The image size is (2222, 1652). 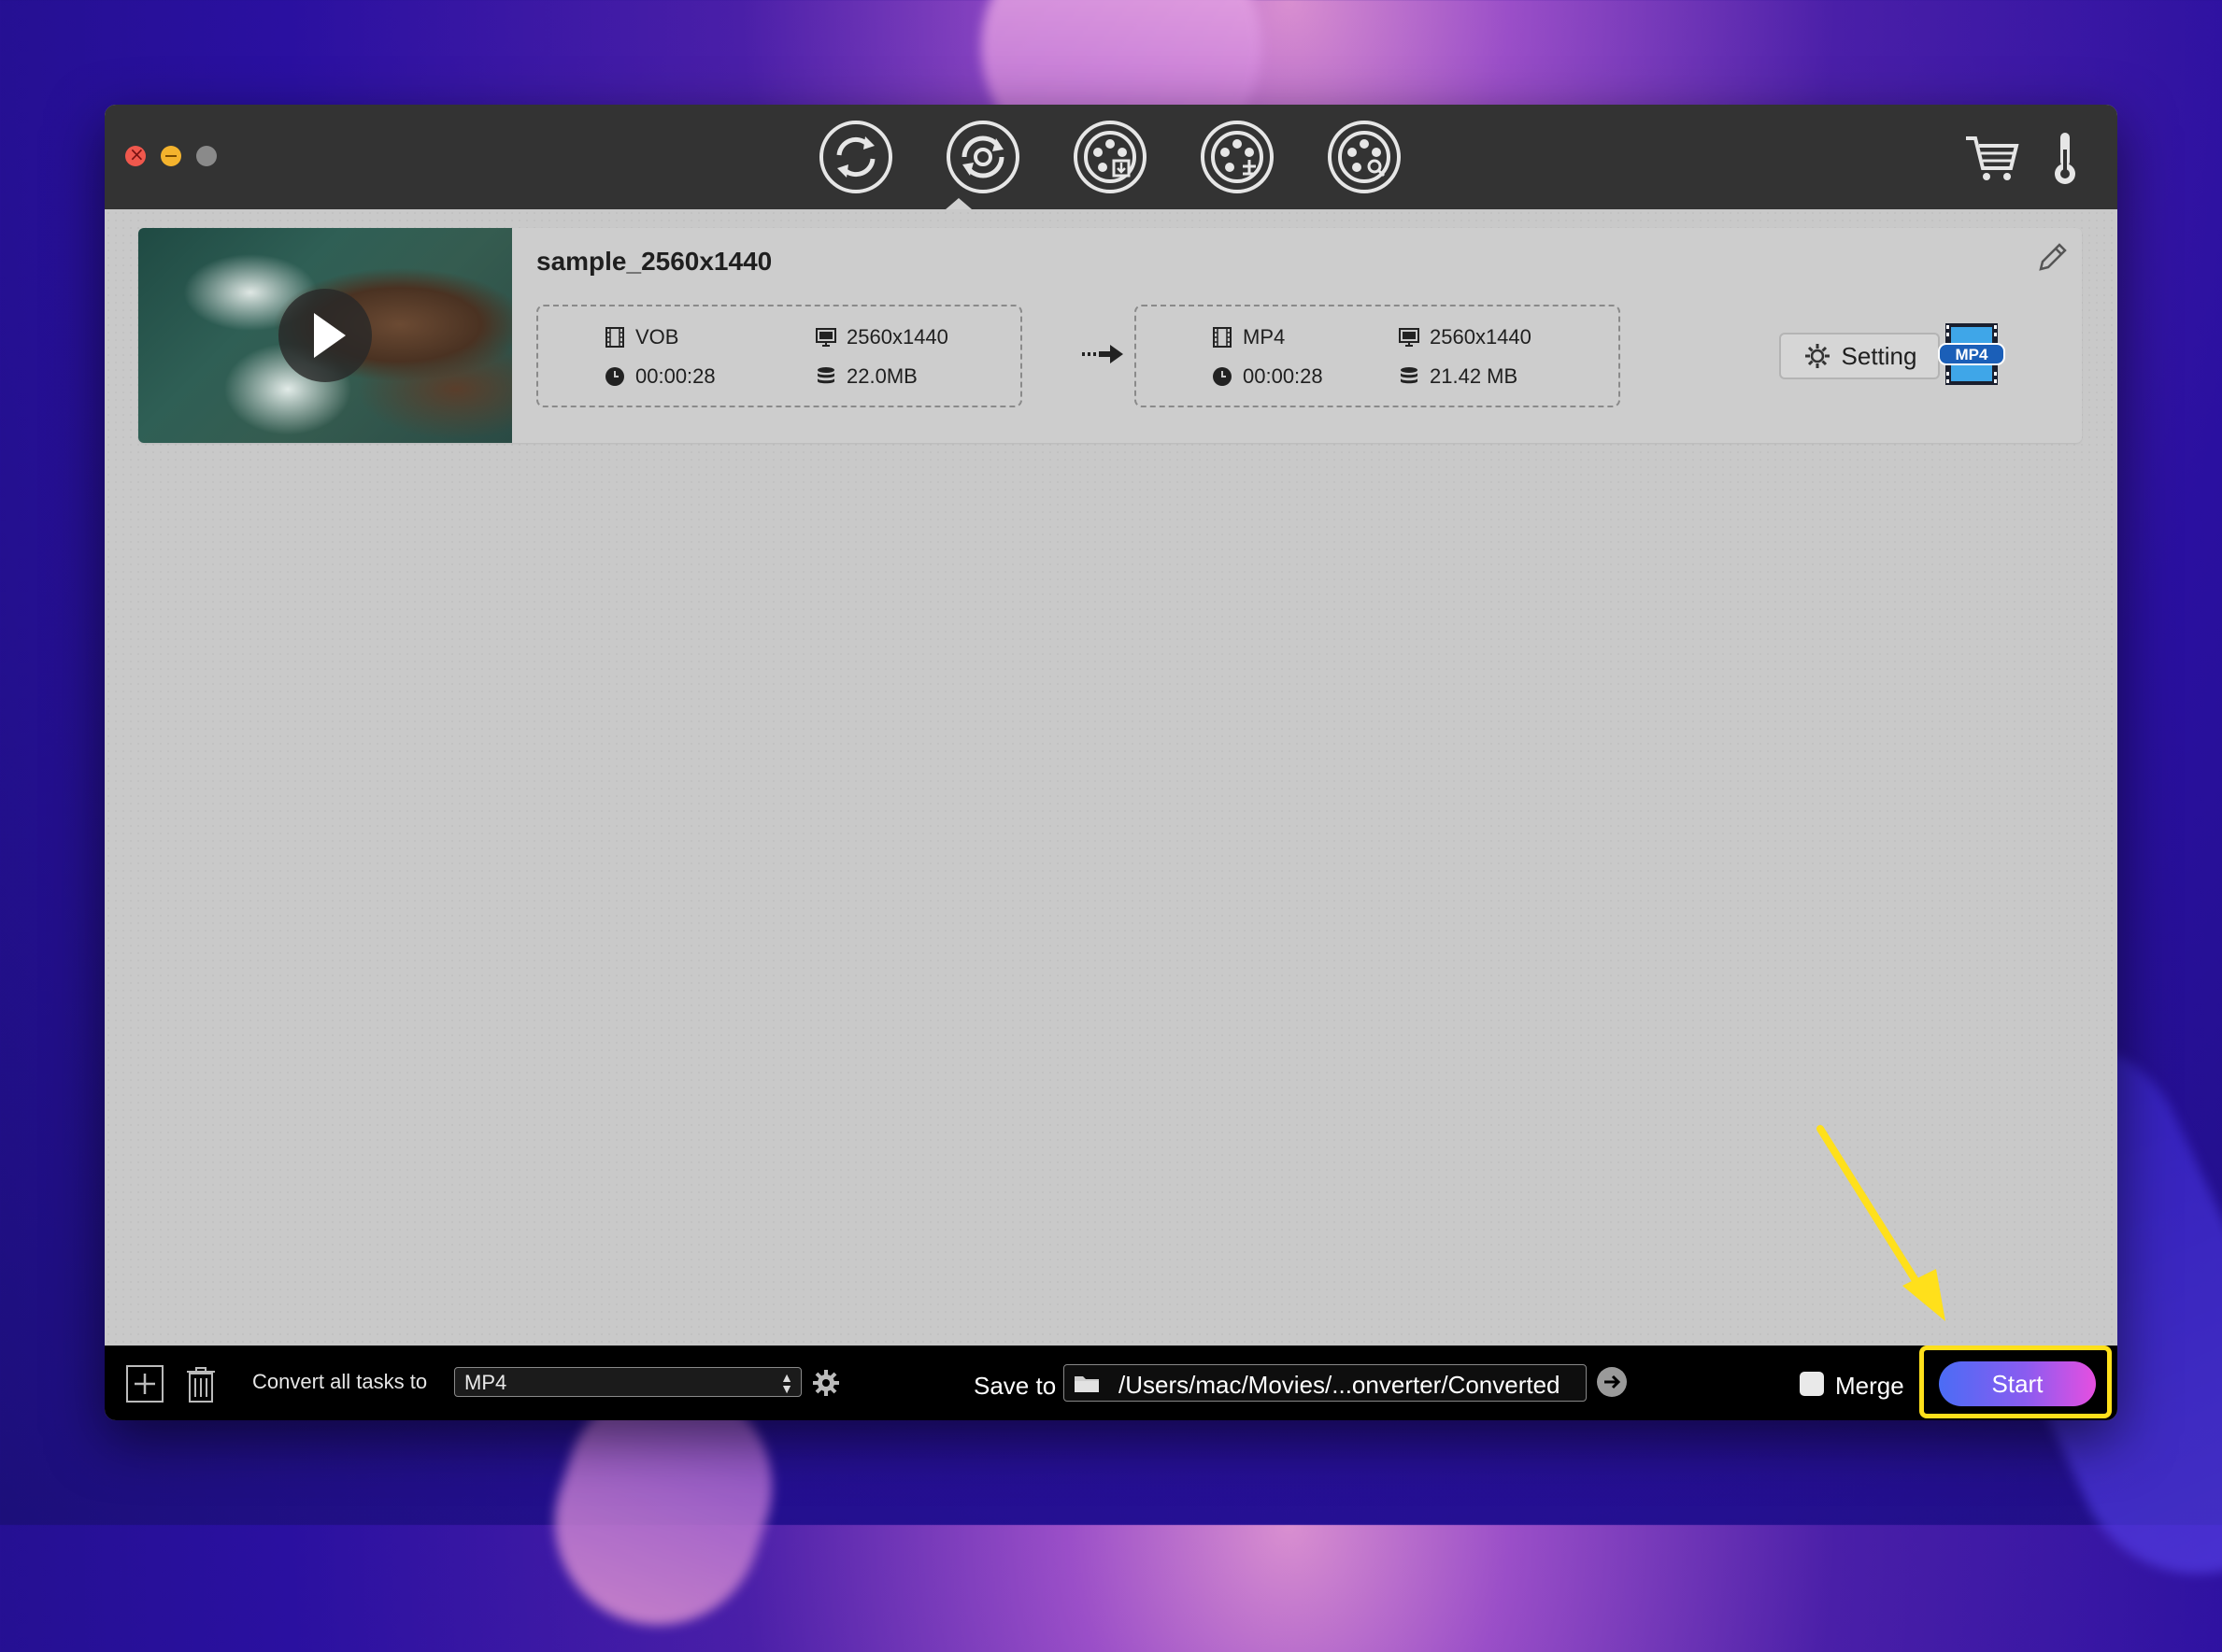 What do you see at coordinates (1110, 336) in the screenshot?
I see `task-row: sample_2560x1440 VOB 2560x1440 00:00:28` at bounding box center [1110, 336].